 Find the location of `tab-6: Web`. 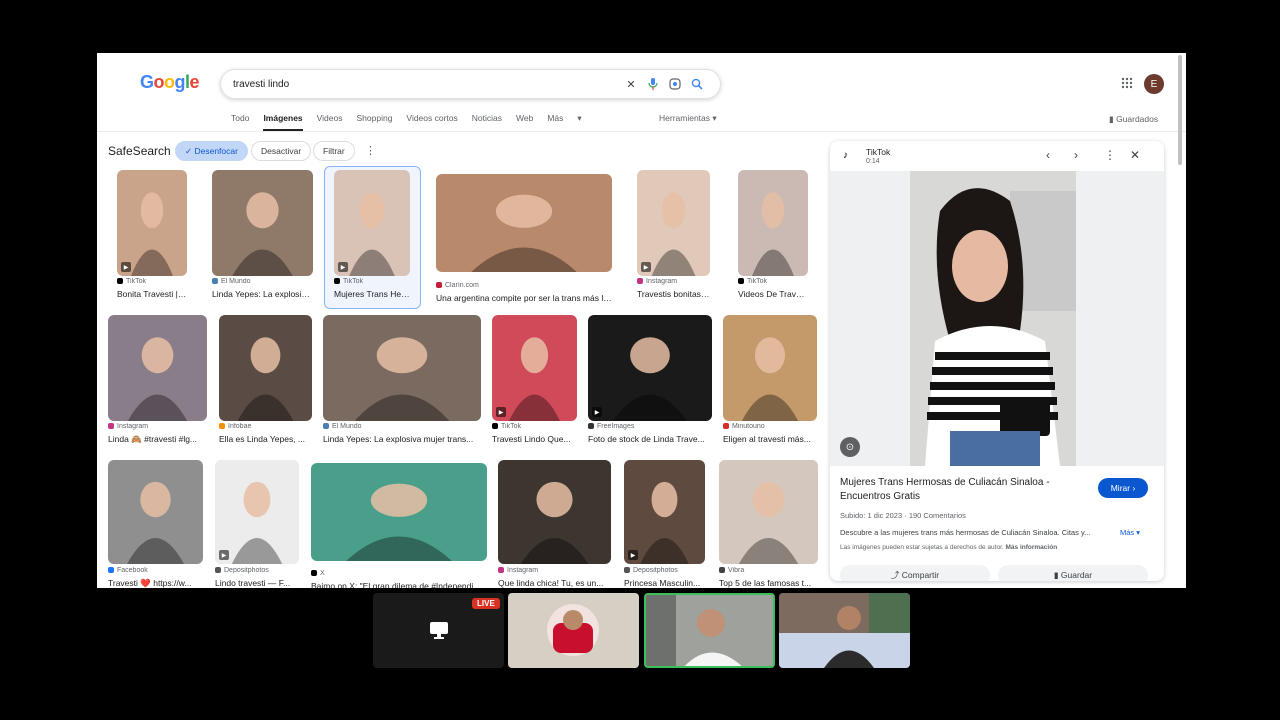

tab-6: Web is located at coordinates (524, 122).